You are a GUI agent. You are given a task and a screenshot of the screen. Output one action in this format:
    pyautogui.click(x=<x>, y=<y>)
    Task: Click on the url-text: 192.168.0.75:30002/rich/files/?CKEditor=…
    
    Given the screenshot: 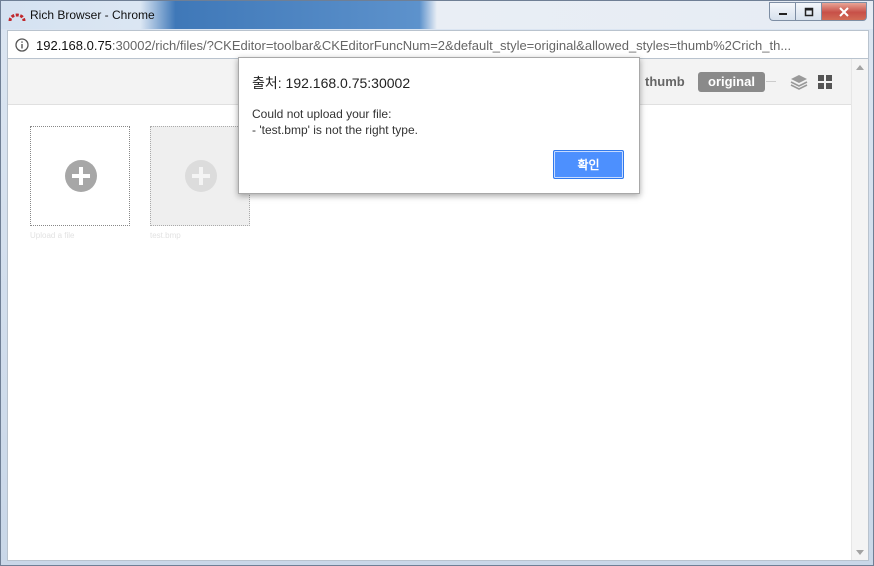 What is the action you would take?
    pyautogui.click(x=451, y=45)
    